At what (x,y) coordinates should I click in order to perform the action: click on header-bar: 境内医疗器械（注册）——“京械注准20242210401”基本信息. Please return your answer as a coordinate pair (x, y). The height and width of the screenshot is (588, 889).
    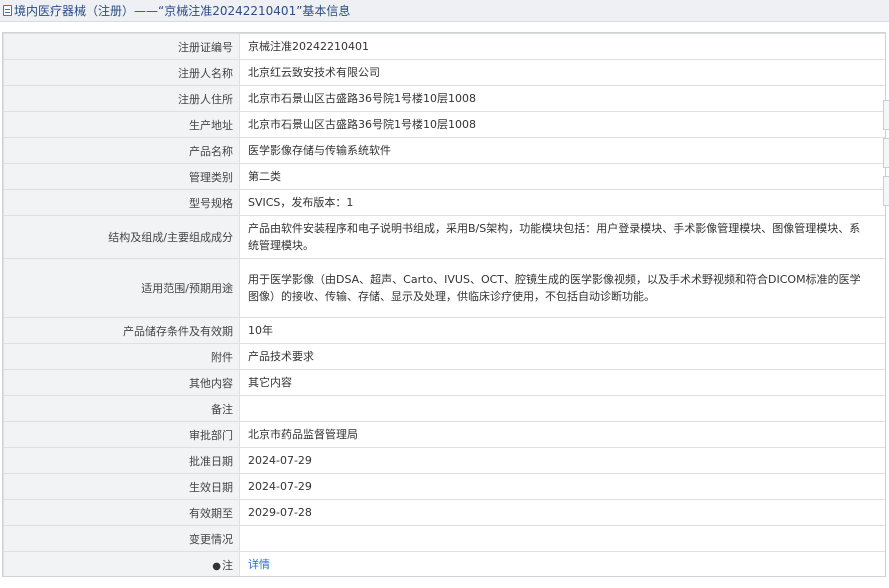
    Looking at the image, I should click on (444, 11).